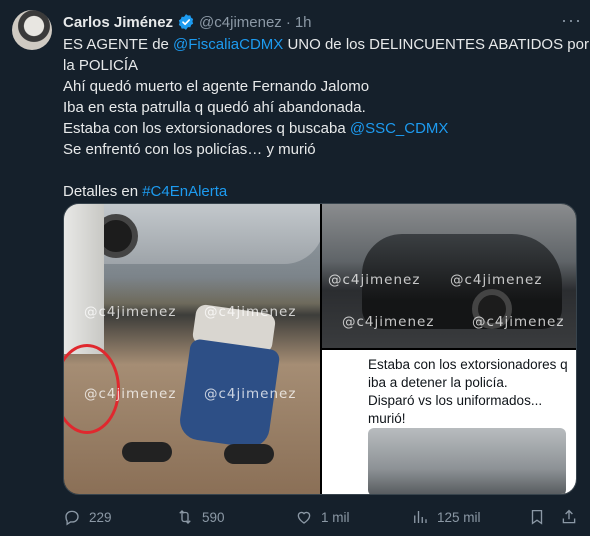 The image size is (590, 536). What do you see at coordinates (72, 518) in the screenshot?
I see `reply-icon` at bounding box center [72, 518].